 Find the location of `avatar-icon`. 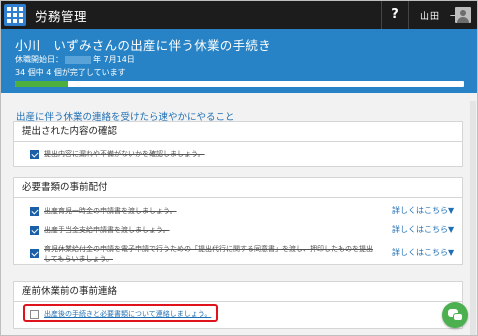

avatar-icon is located at coordinates (463, 15).